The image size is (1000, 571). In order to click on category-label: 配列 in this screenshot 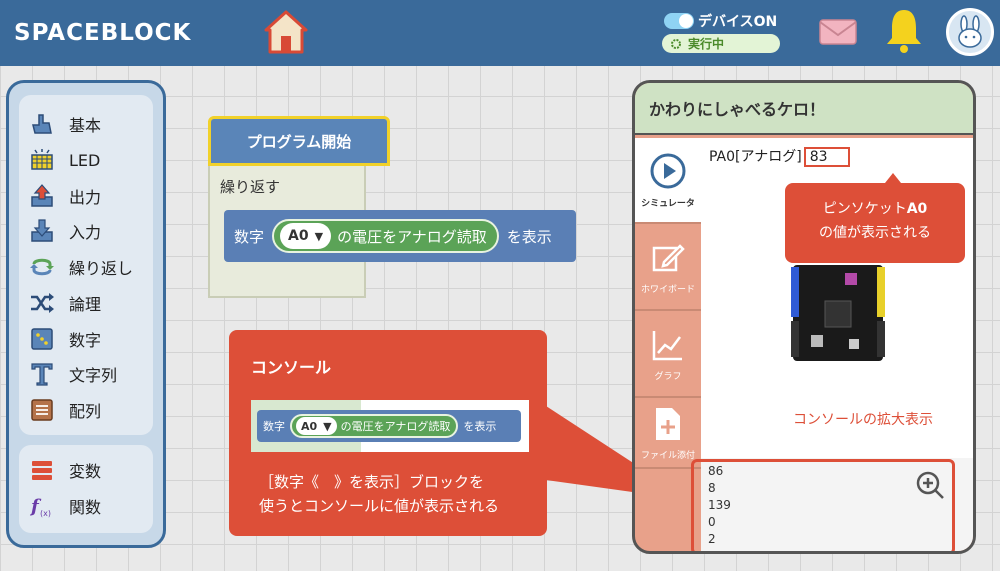, I will do `click(85, 411)`.